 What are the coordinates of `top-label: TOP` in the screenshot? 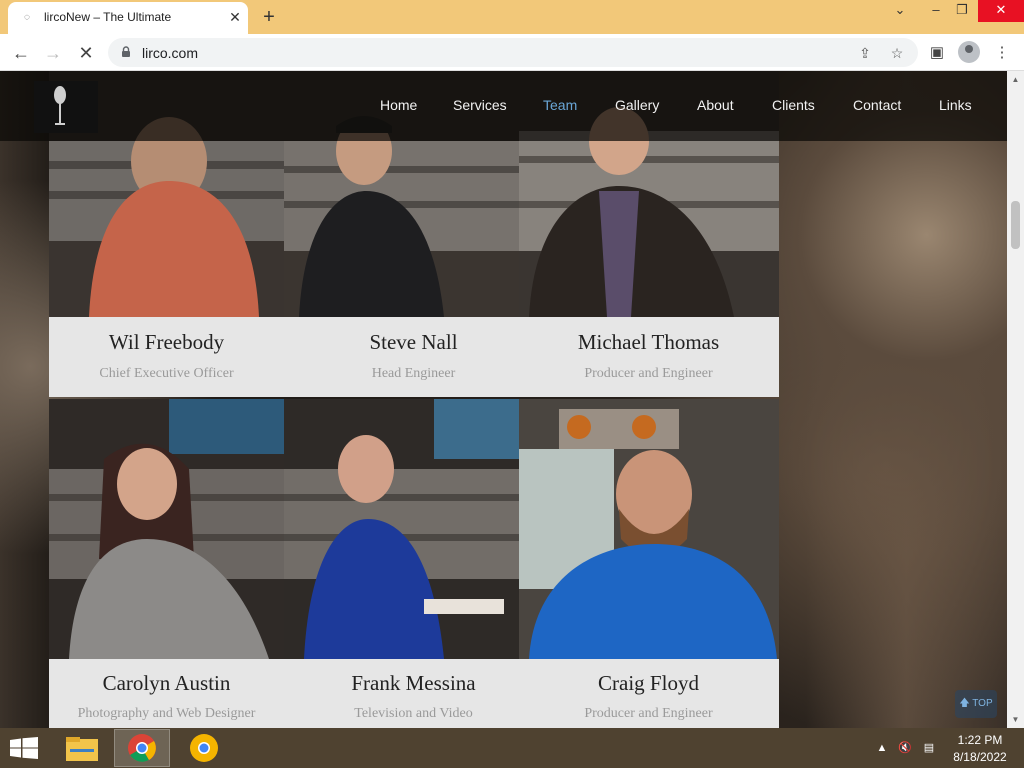 It's located at (982, 703).